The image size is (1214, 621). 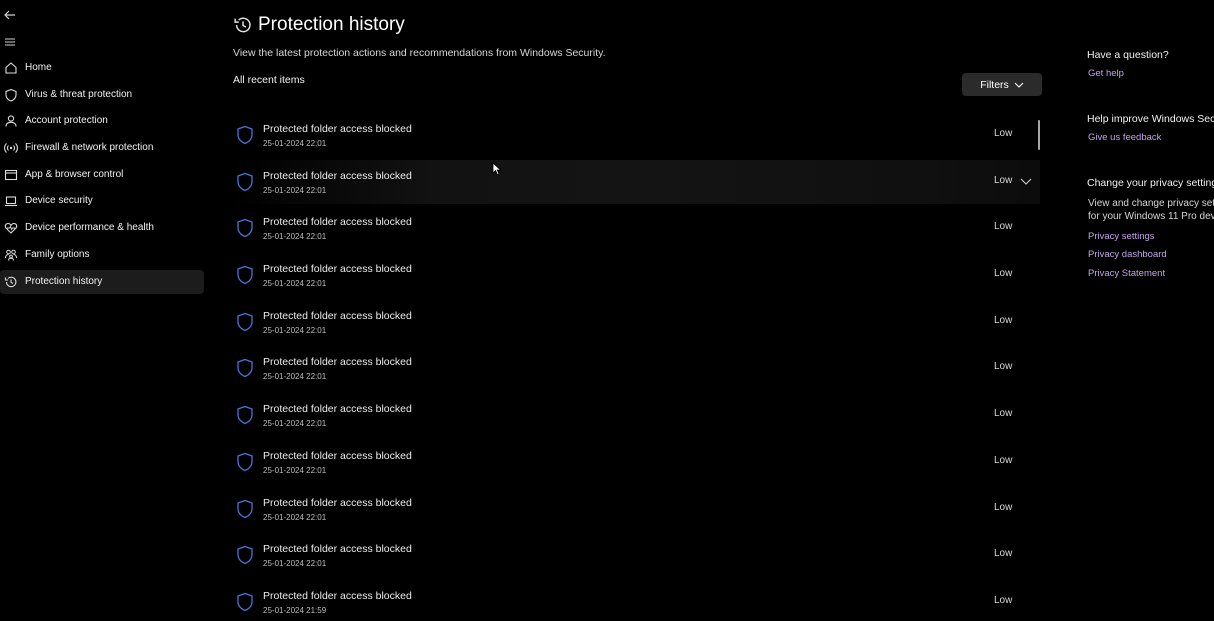 I want to click on sidebar-item-firewall-network-protection: Firewall & network protection, so click(x=102, y=148).